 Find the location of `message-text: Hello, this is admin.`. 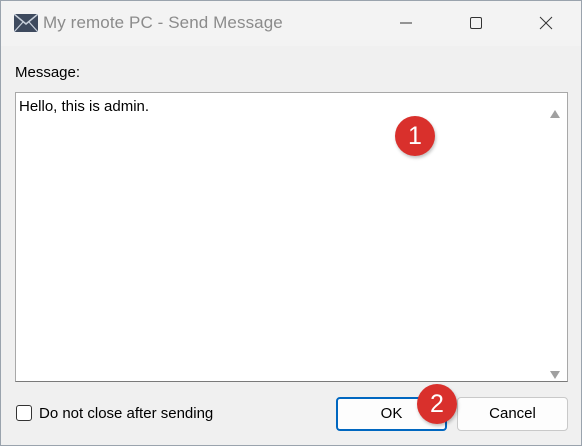

message-text: Hello, this is admin. is located at coordinates (84, 106).